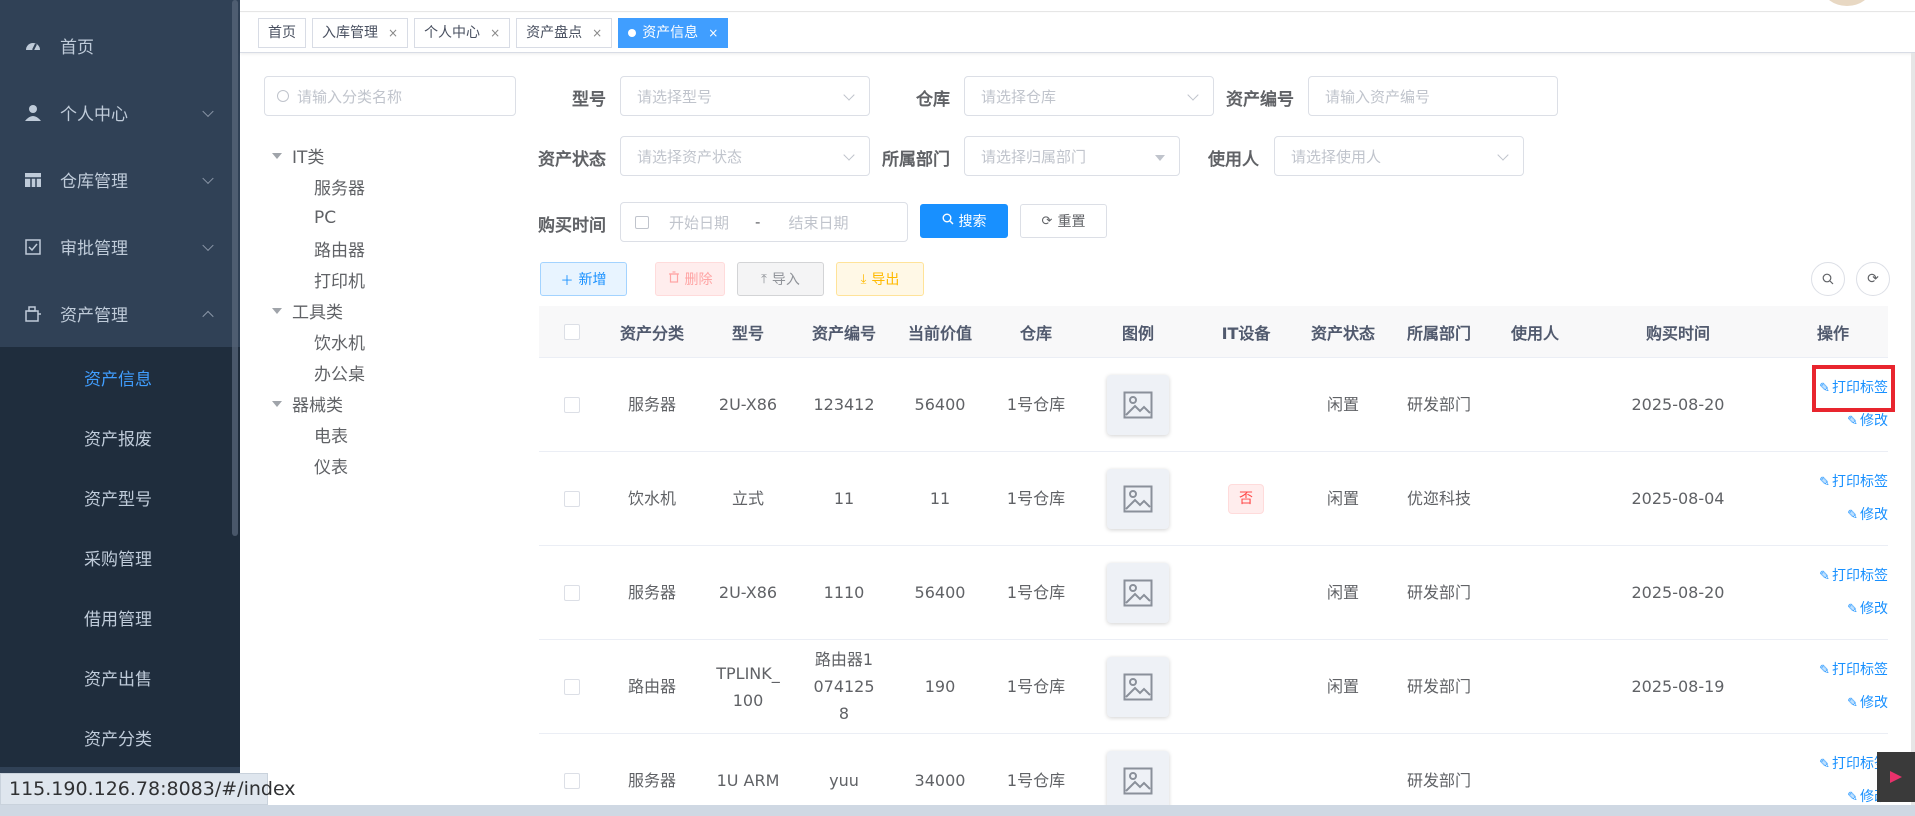 This screenshot has width=1915, height=816. I want to click on tree-node-printer: 打印机, so click(318, 279).